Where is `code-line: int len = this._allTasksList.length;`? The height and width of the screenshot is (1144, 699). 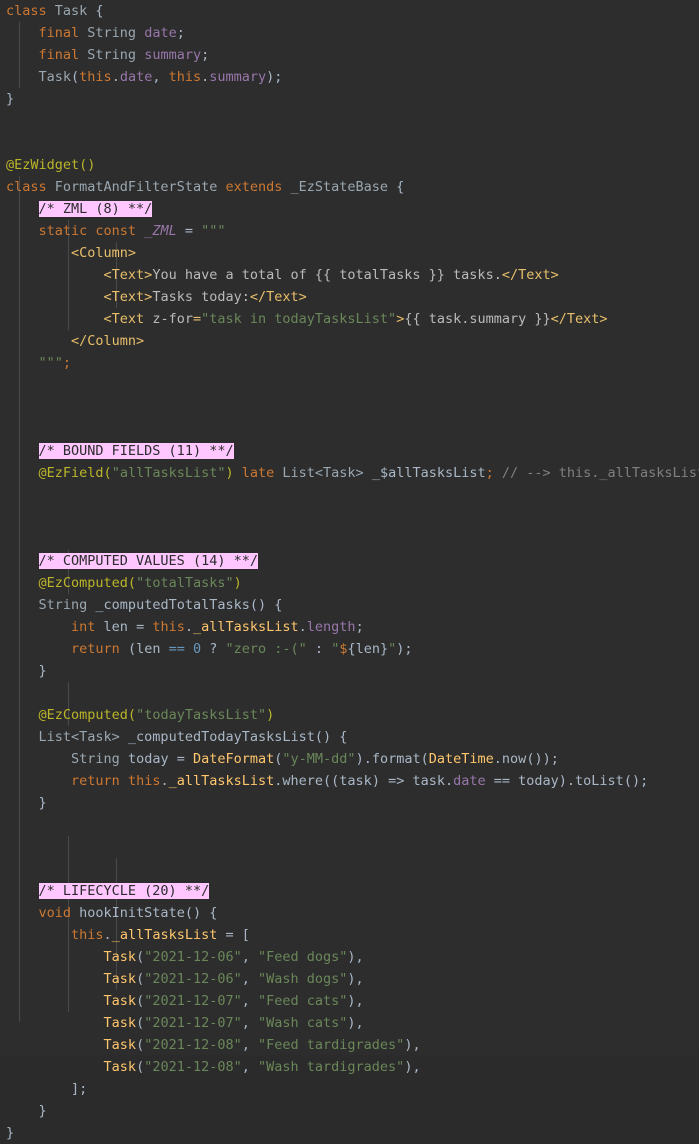
code-line: int len = this._allTasksList.length; is located at coordinates (349, 627).